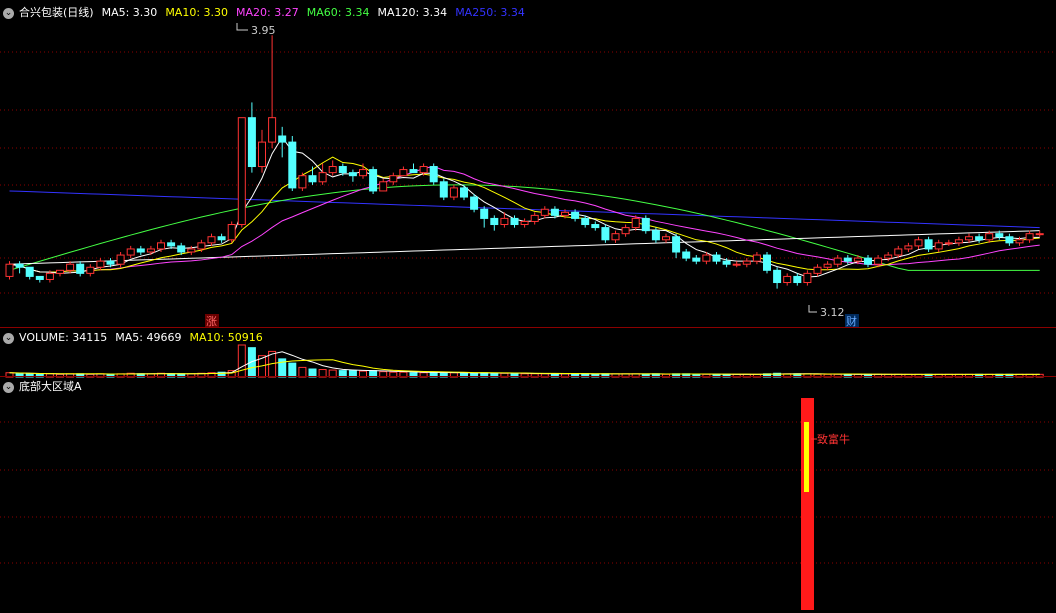 The image size is (1056, 613). I want to click on zhang-badge: 涨, so click(212, 321).